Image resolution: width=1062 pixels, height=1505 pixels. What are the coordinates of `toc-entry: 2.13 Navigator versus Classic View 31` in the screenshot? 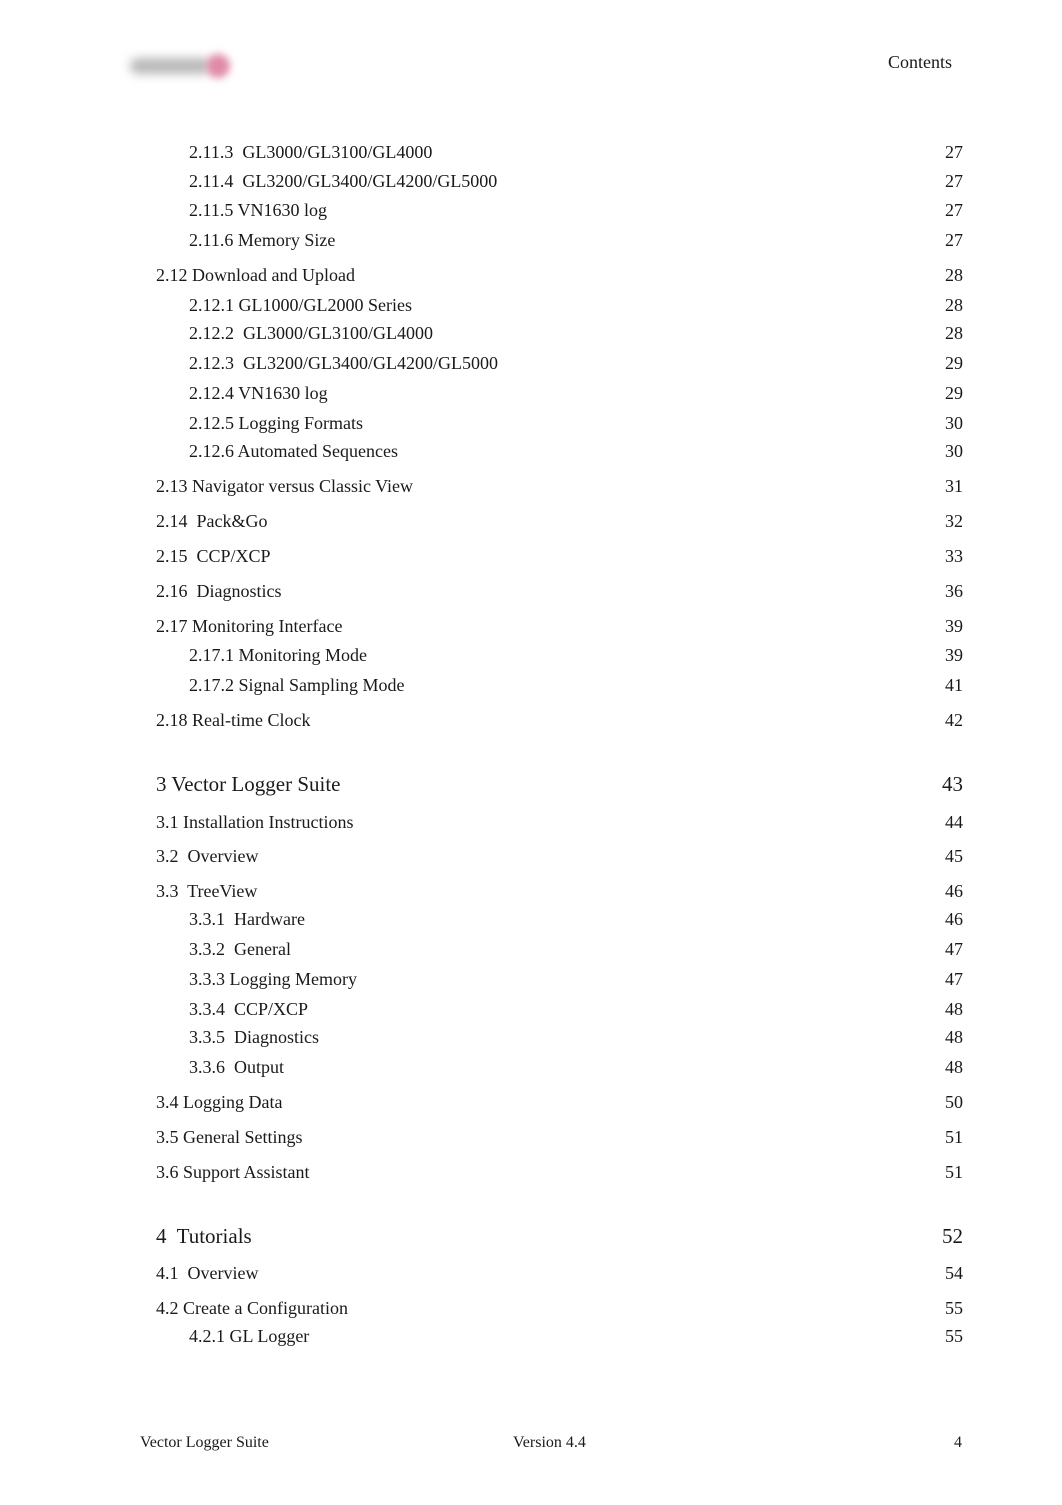 It's located at (559, 486).